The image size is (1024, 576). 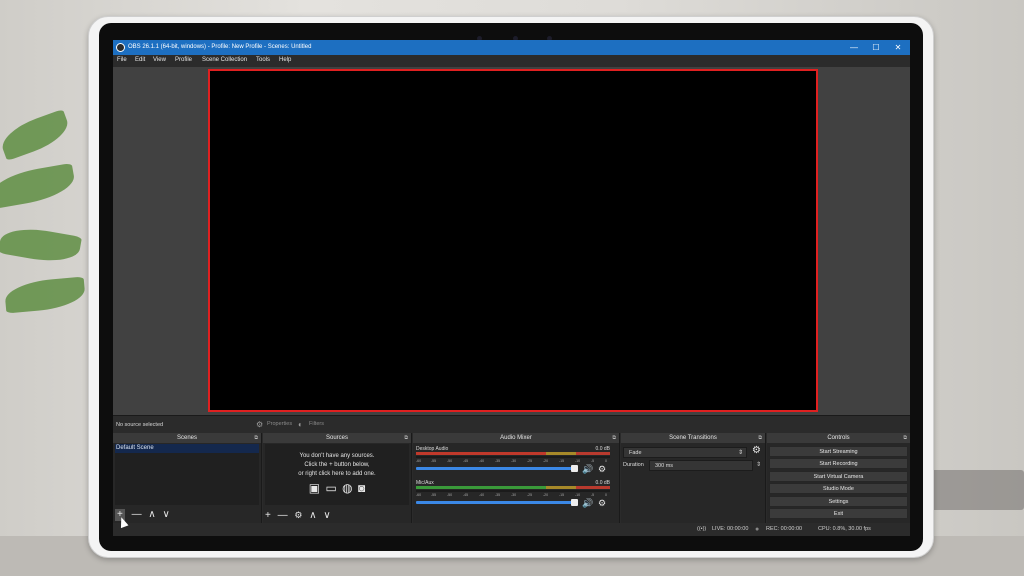 What do you see at coordinates (326, 516) in the screenshot?
I see `move-source-down-button: ∨` at bounding box center [326, 516].